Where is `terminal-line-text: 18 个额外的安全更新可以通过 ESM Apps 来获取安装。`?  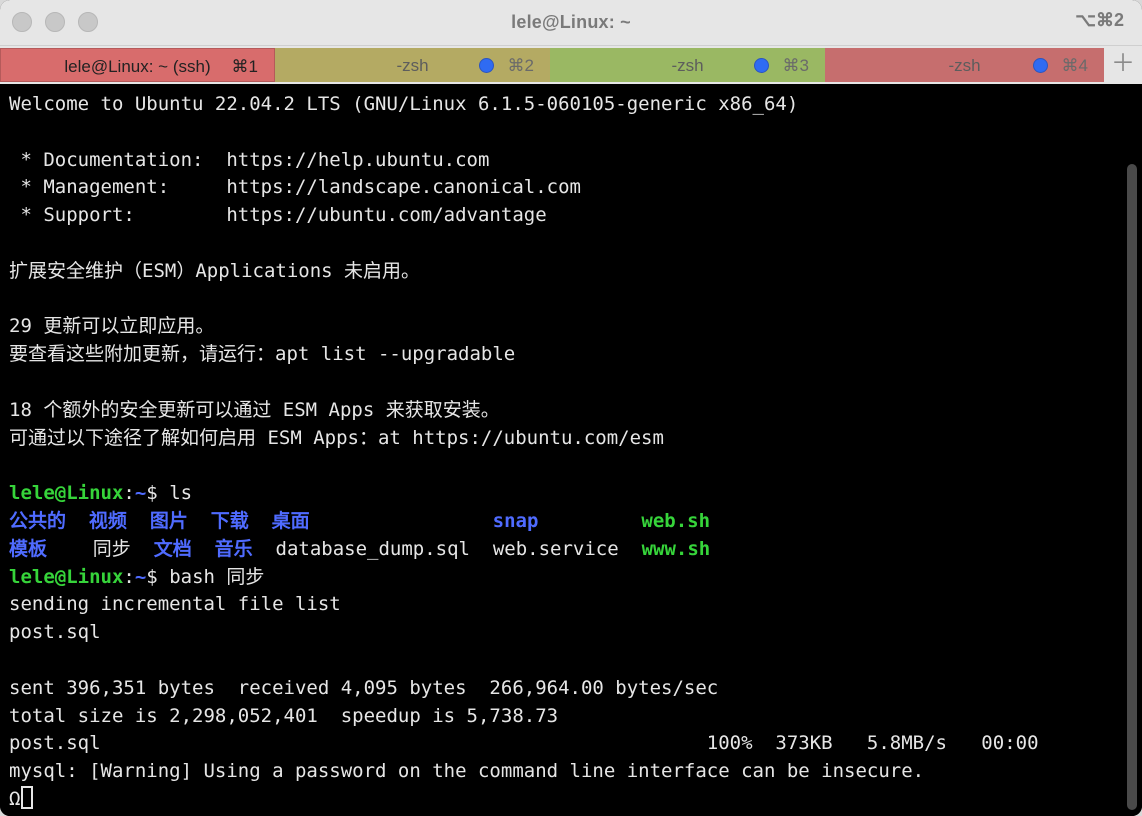
terminal-line-text: 18 个额外的安全更新可以通过 ESM Apps 来获取安装。 is located at coordinates (254, 409).